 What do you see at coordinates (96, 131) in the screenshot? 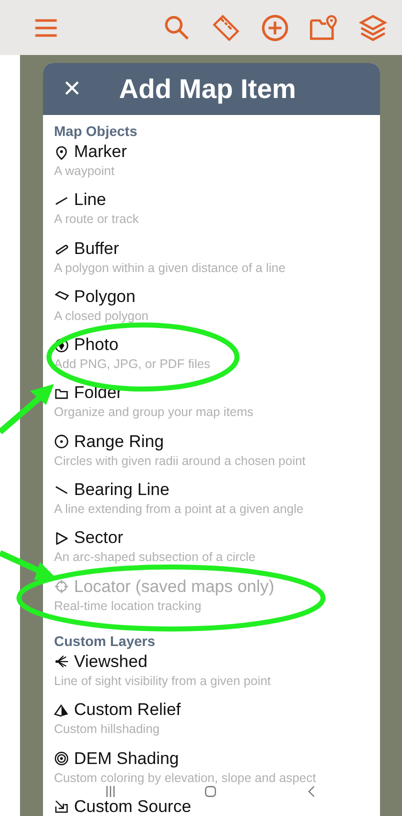
I see `section-heading: Map Objects` at bounding box center [96, 131].